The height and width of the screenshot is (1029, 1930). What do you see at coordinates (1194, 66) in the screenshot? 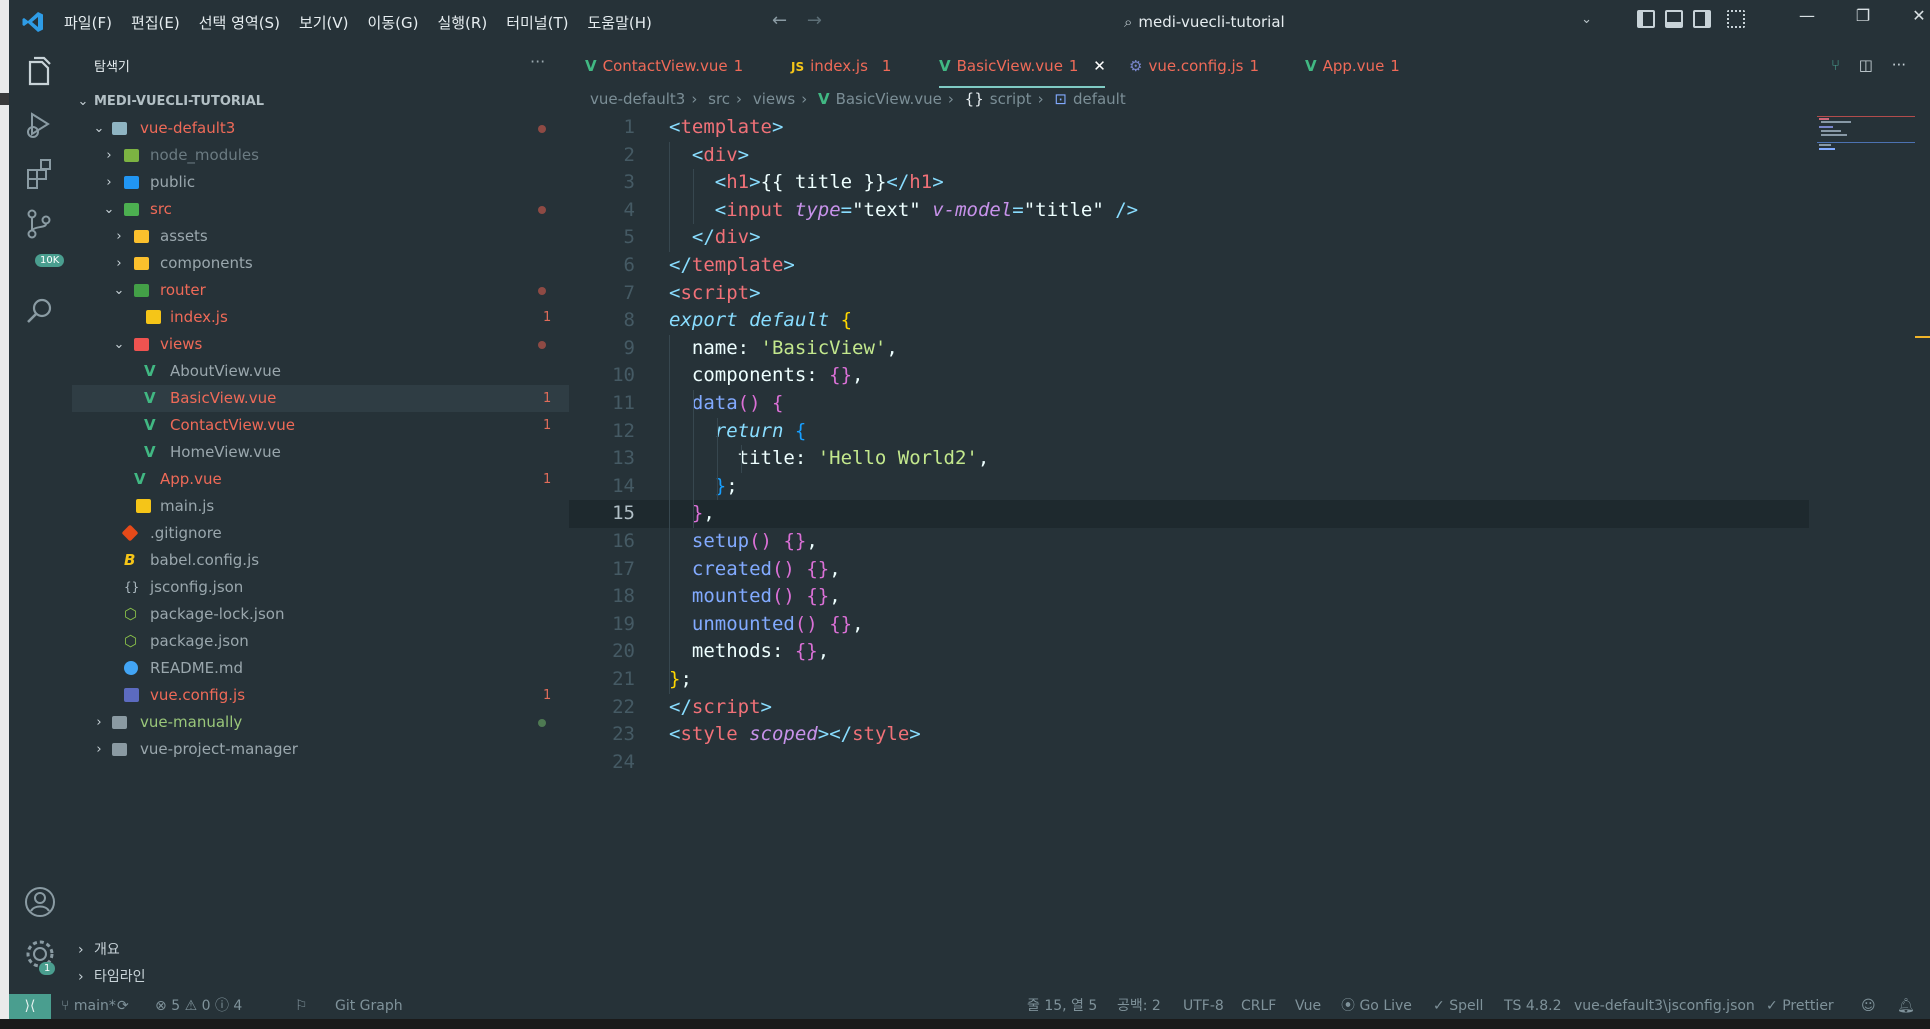
I see `tab-vue-config: ⚙ vue.config.js 1` at bounding box center [1194, 66].